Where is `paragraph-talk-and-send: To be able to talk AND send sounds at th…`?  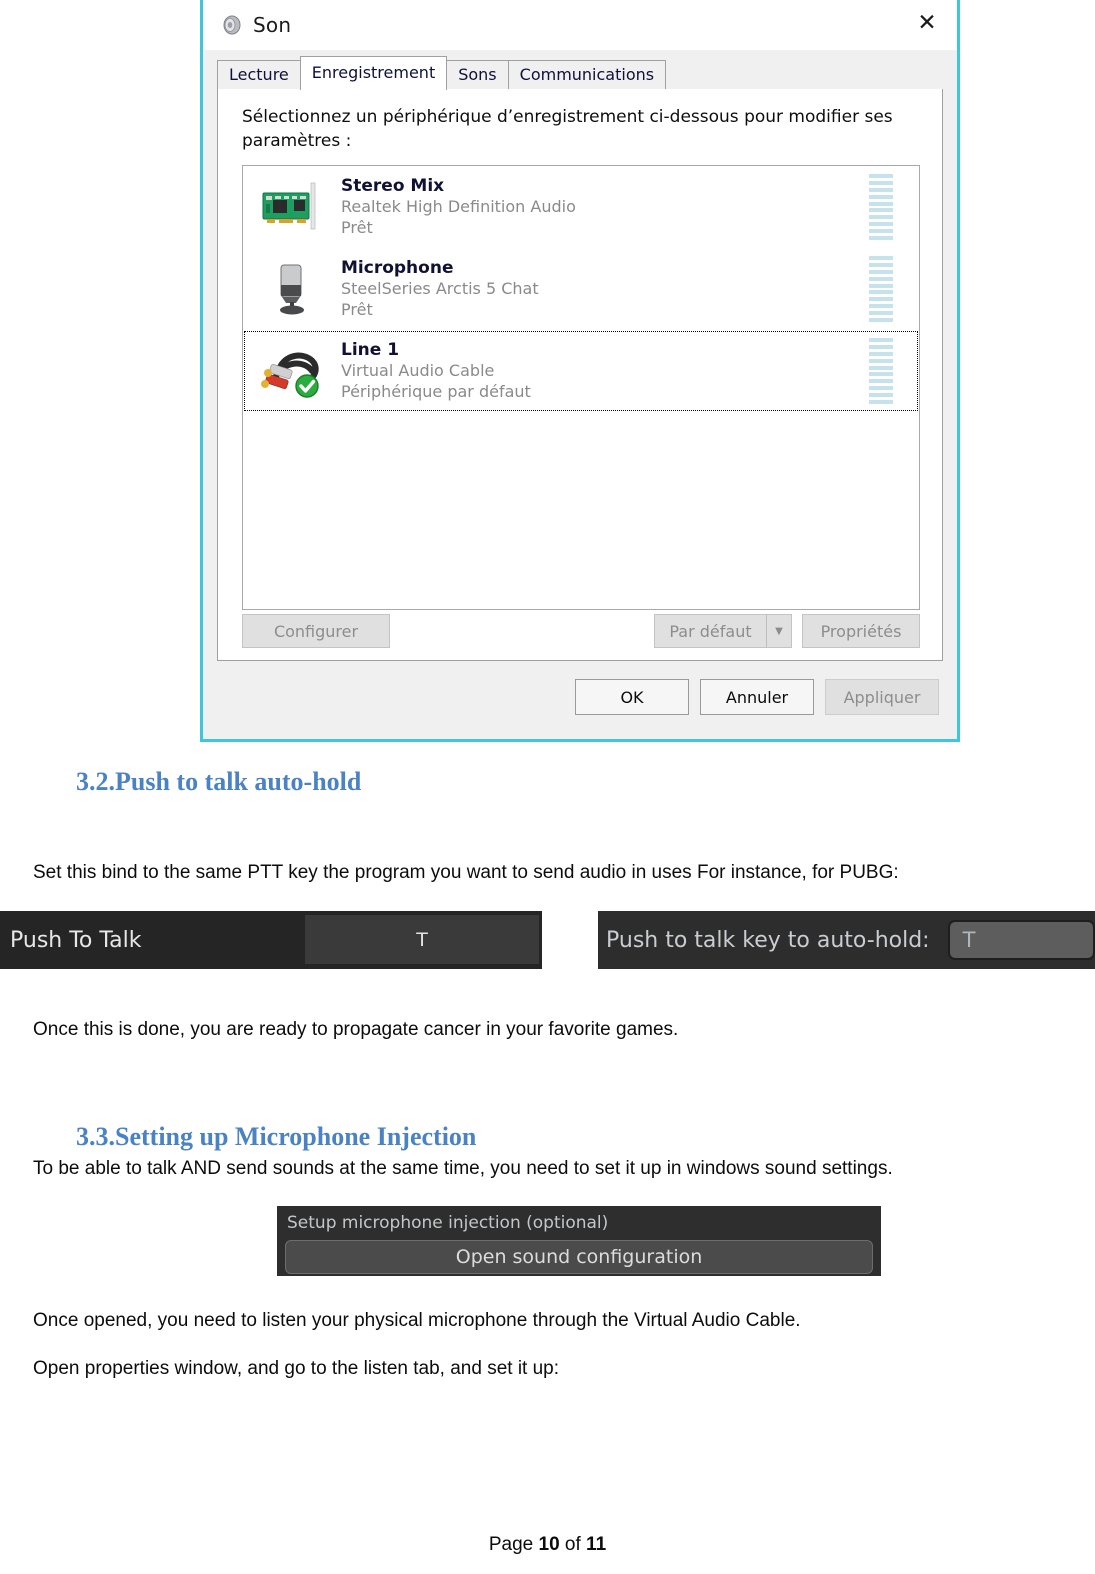
paragraph-talk-and-send: To be able to talk AND send sounds at th… is located at coordinates (463, 1168).